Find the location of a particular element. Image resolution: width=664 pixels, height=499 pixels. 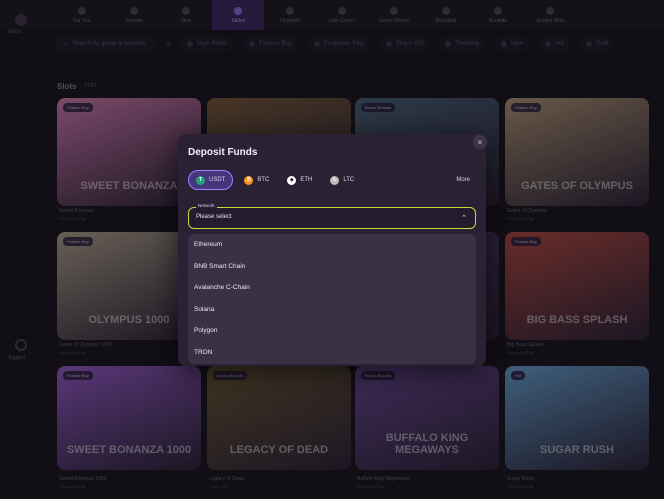

close-button: × is located at coordinates (480, 142).